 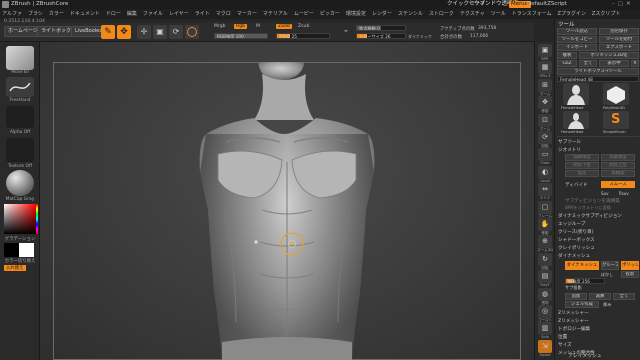 What do you see at coordinates (576, 185) in the screenshot?
I see `subdivide-button: ディバイド` at bounding box center [576, 185].